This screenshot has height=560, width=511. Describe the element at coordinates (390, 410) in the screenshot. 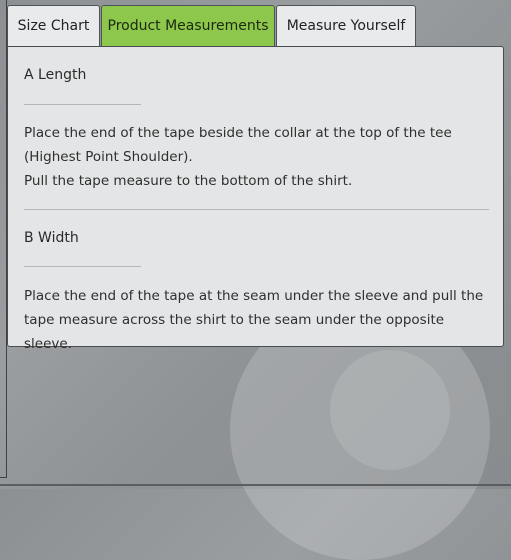

I see `background-shape` at that location.